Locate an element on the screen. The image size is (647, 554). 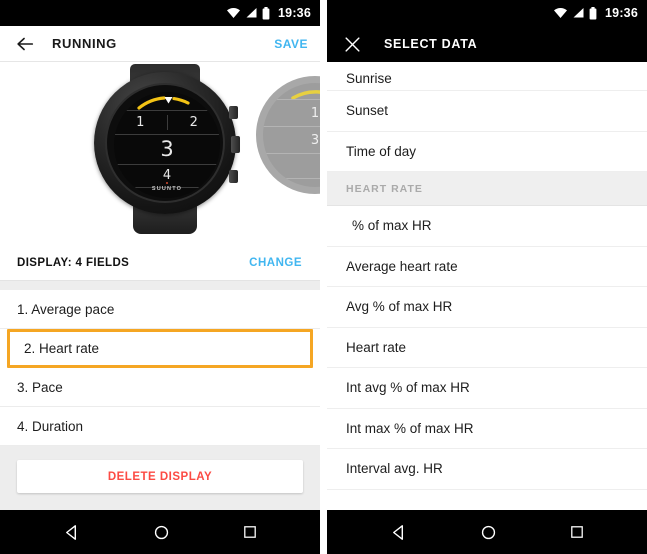
secondary-watch-row: 5 is located at coordinates (291, 166).